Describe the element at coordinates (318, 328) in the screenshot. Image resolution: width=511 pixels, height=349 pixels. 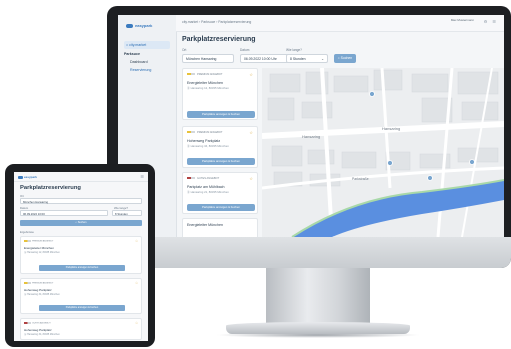
I see `monitor-base` at that location.